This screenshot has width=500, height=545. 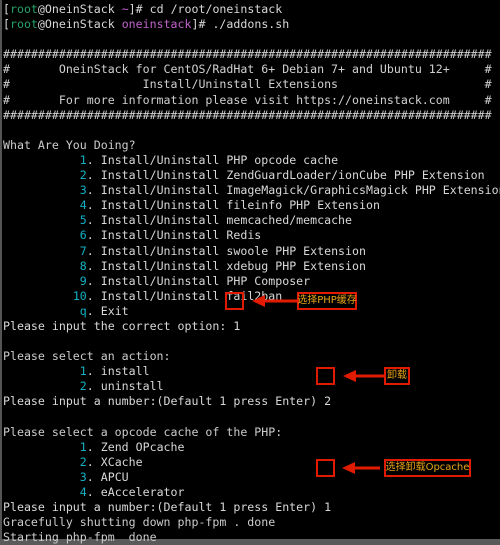 What do you see at coordinates (80, 537) in the screenshot?
I see `output-line-starting: Starting php-fpm done` at bounding box center [80, 537].